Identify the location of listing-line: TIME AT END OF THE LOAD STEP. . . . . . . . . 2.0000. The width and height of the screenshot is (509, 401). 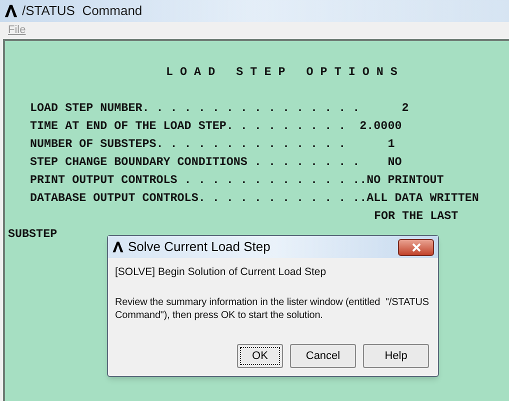
(216, 126).